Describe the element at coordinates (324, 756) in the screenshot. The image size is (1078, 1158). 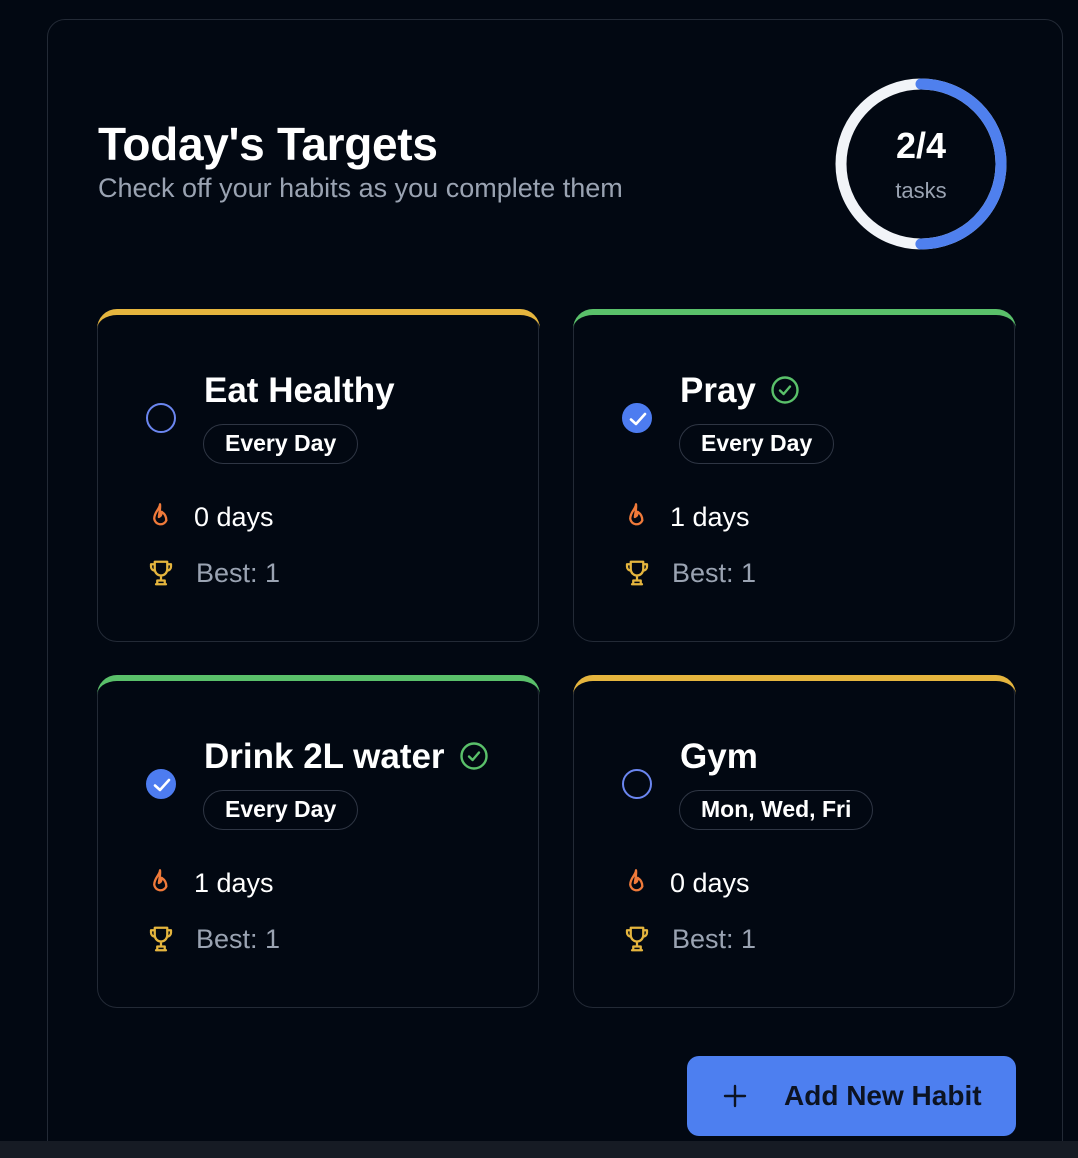
I see `habit-name-text: Drink 2L water` at that location.